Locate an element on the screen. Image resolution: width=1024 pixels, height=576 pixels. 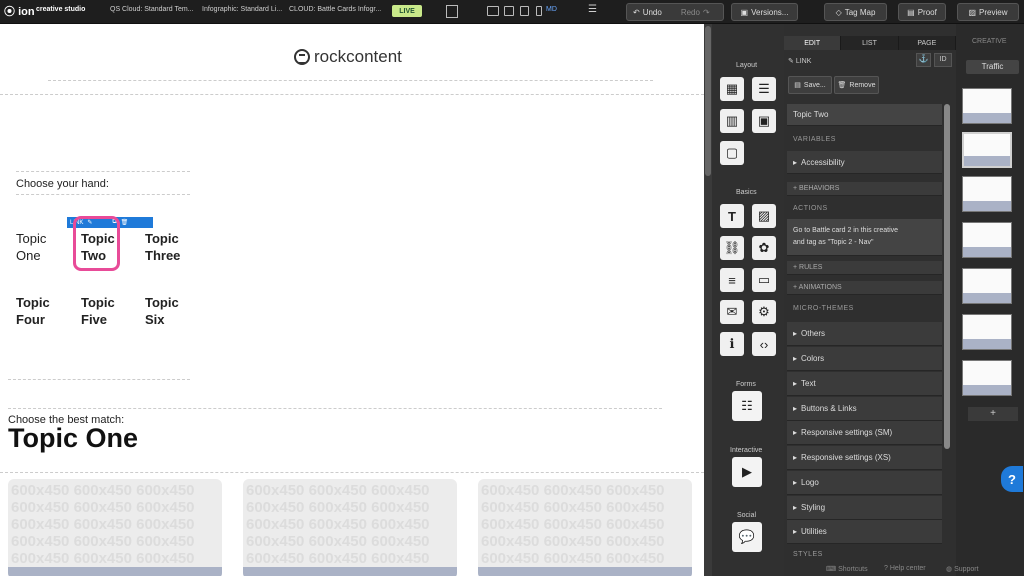
remove-button: 🗑 Remove is located at coordinates (856, 85).